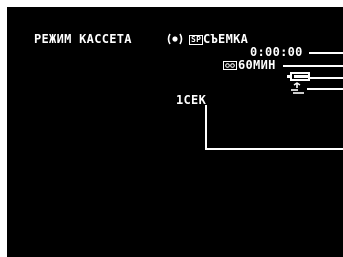  I want to click on battery-charge-fill, so click(301, 76).